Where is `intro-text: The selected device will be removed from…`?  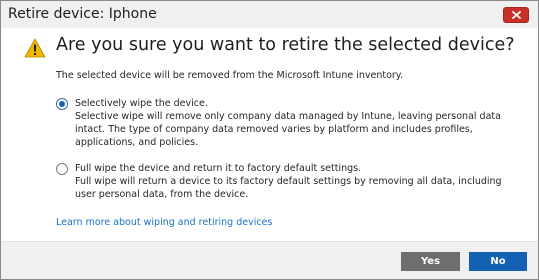 intro-text: The selected device will be removed from… is located at coordinates (230, 75).